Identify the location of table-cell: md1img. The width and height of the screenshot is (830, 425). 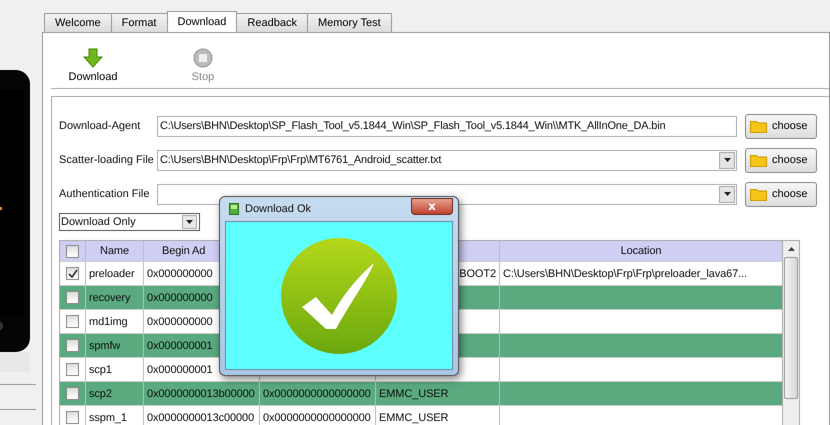
(115, 321).